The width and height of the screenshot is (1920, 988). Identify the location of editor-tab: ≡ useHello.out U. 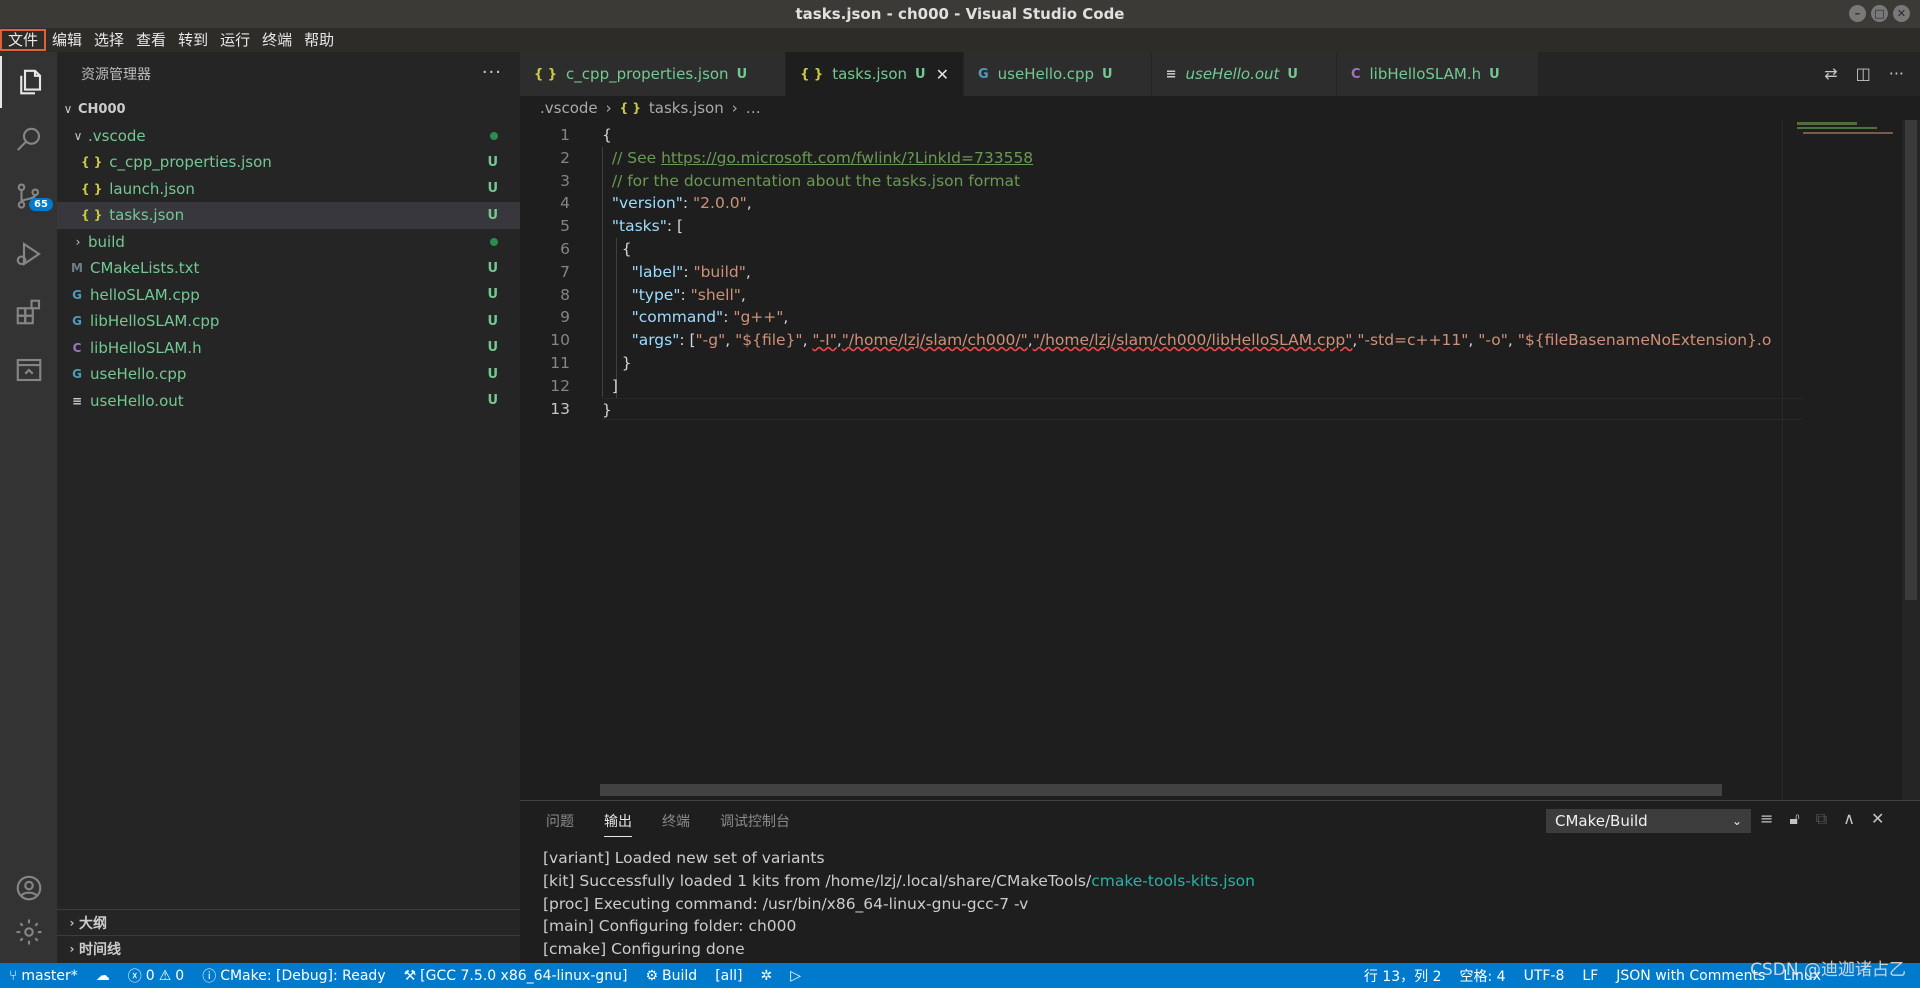
(1244, 74).